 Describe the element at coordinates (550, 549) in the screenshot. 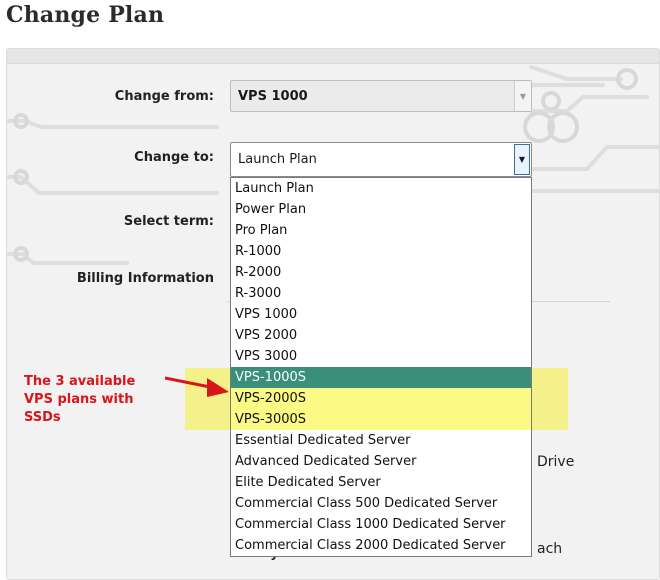

I see `partial-city-value: ach` at that location.